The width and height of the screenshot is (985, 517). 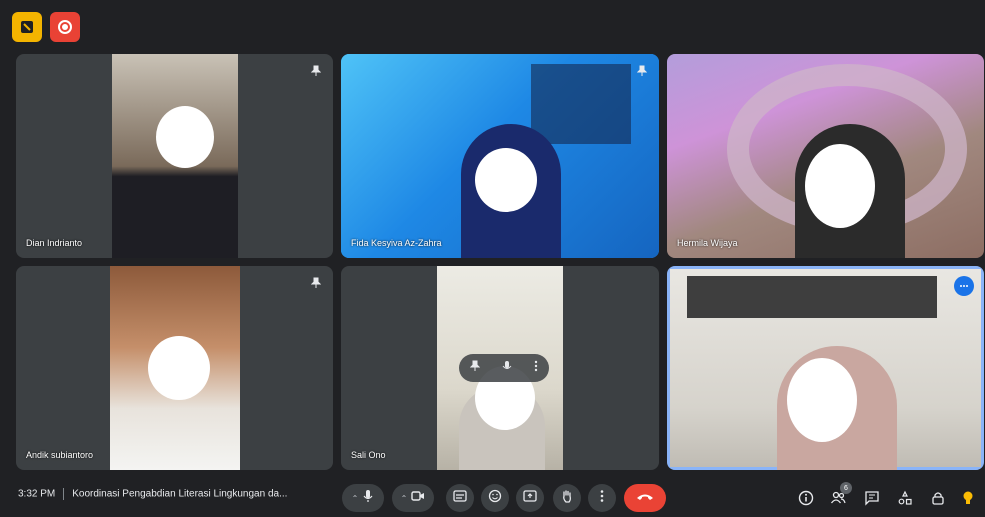 I want to click on camera-button: ⌃, so click(x=413, y=498).